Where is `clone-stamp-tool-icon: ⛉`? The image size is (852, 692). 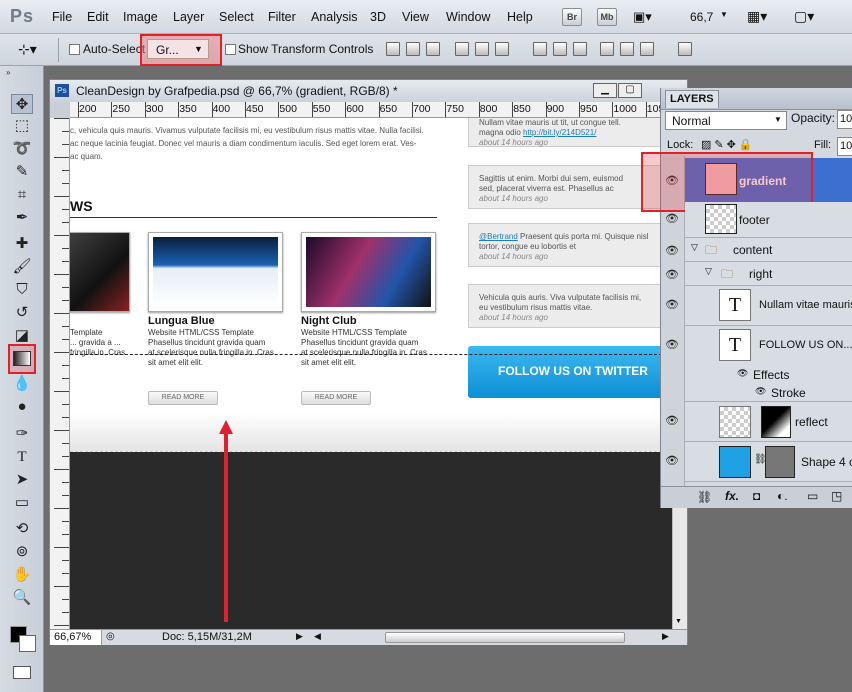 clone-stamp-tool-icon: ⛉ is located at coordinates (22, 290).